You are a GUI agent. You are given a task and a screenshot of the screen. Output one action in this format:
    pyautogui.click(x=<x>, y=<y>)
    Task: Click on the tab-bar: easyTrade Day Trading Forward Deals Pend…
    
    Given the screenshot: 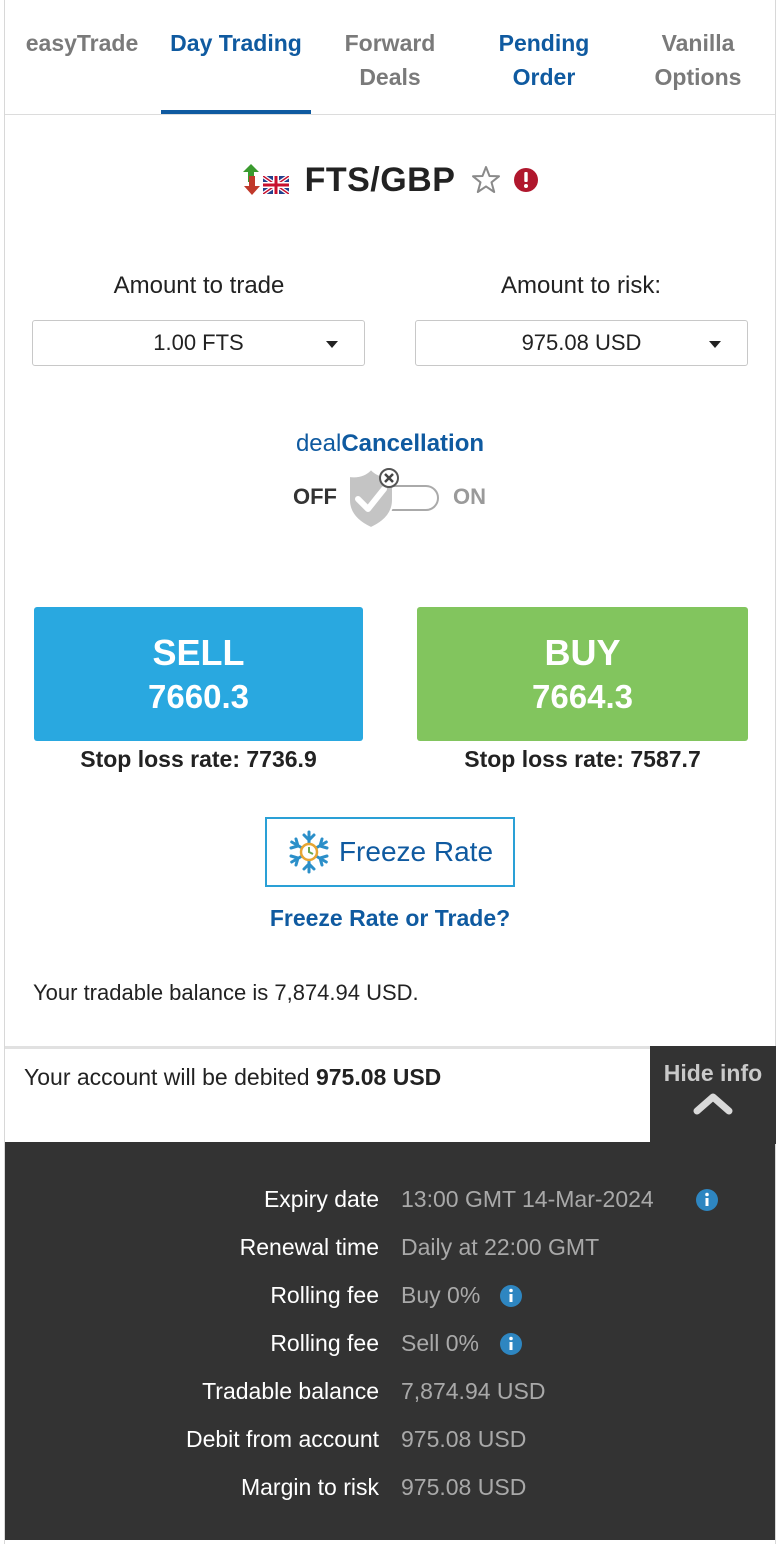 What is the action you would take?
    pyautogui.click(x=390, y=57)
    